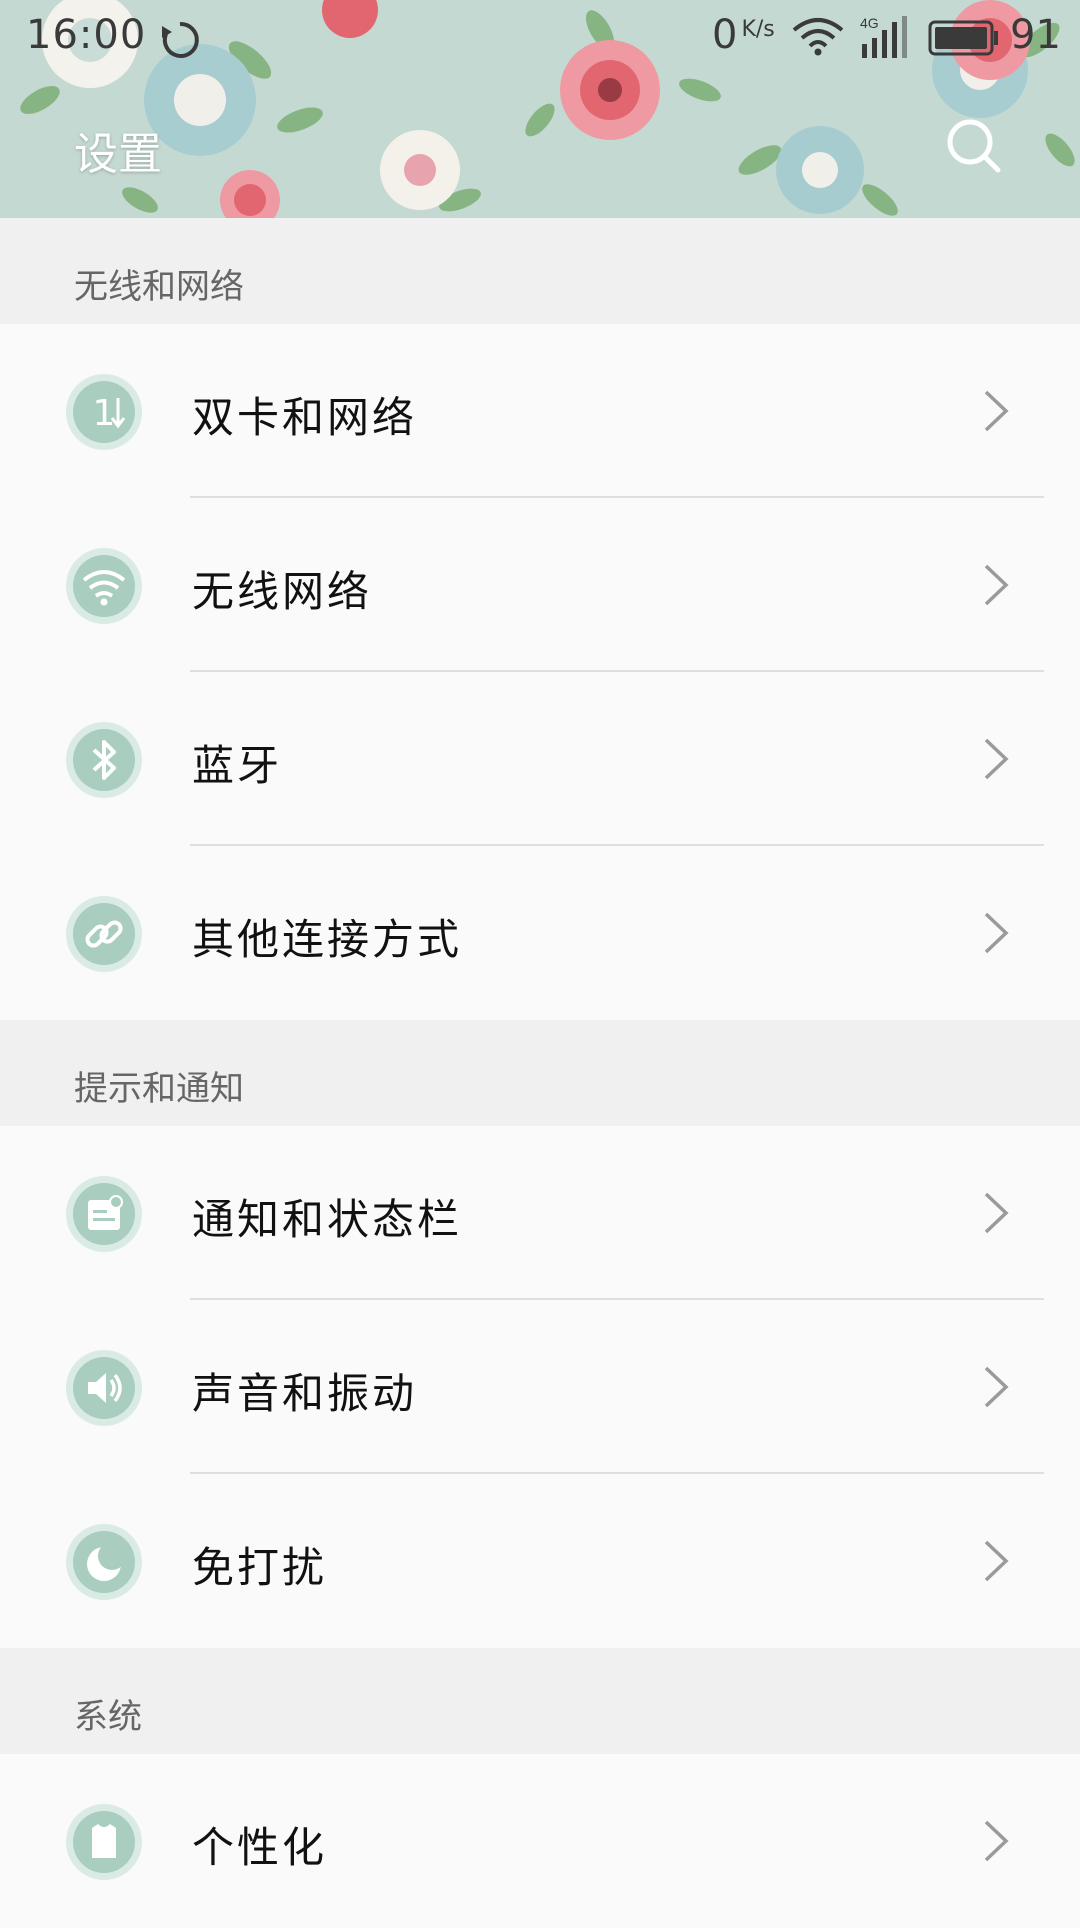  What do you see at coordinates (104, 1842) in the screenshot?
I see `tshirt-icon` at bounding box center [104, 1842].